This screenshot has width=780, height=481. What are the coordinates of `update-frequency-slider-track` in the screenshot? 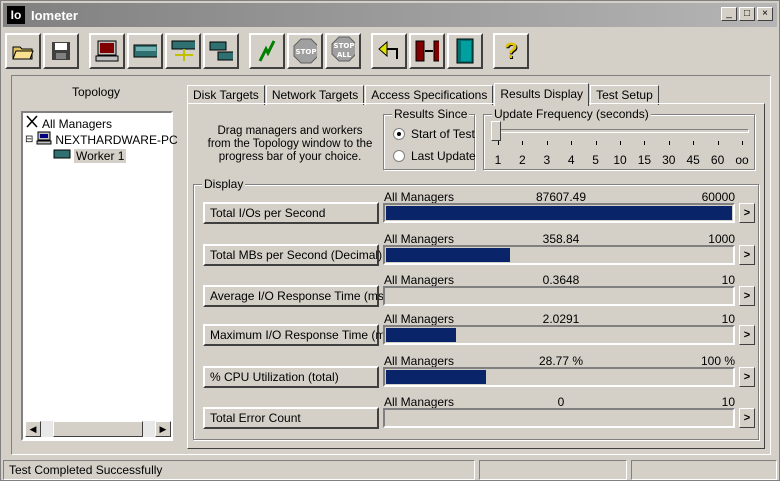 It's located at (623, 131).